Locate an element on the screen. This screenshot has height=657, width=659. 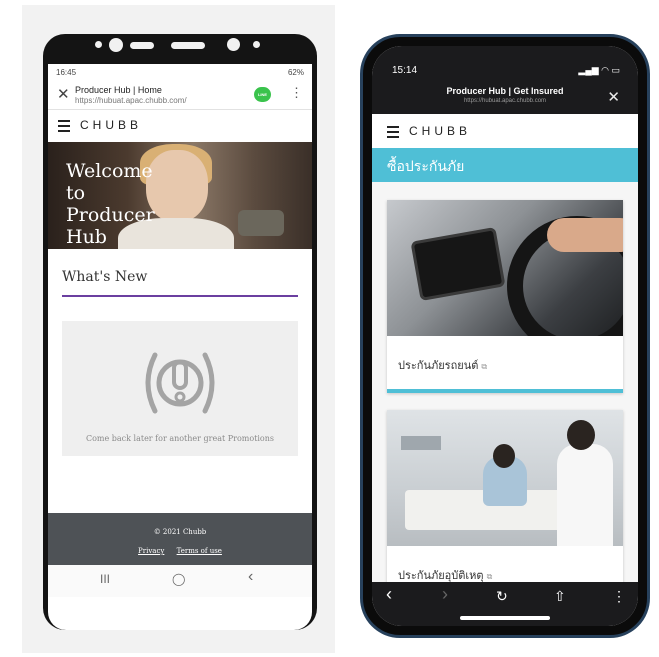
product-card-motor: ประกันภัยรถยนต์ ⧉ is located at coordinates (505, 296).